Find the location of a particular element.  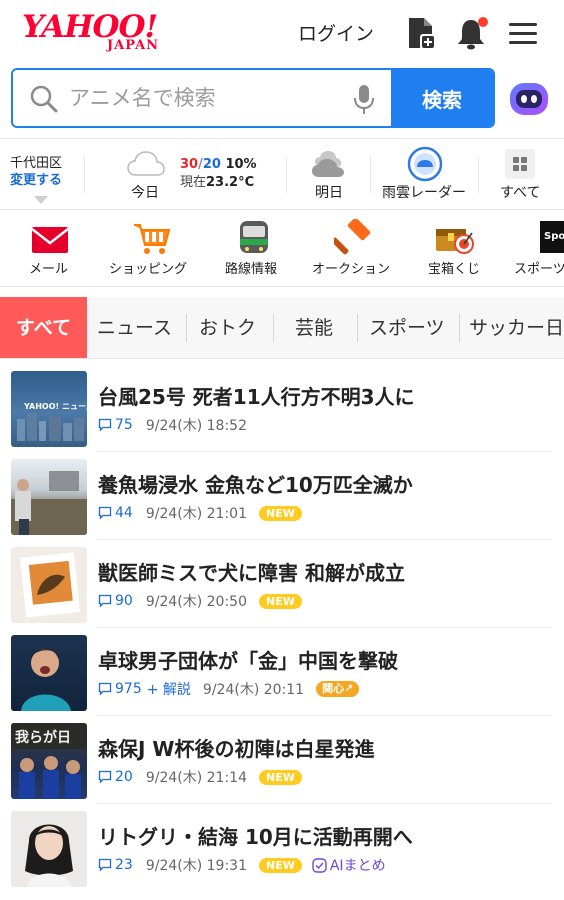

service-mail: メール is located at coordinates (50, 248).